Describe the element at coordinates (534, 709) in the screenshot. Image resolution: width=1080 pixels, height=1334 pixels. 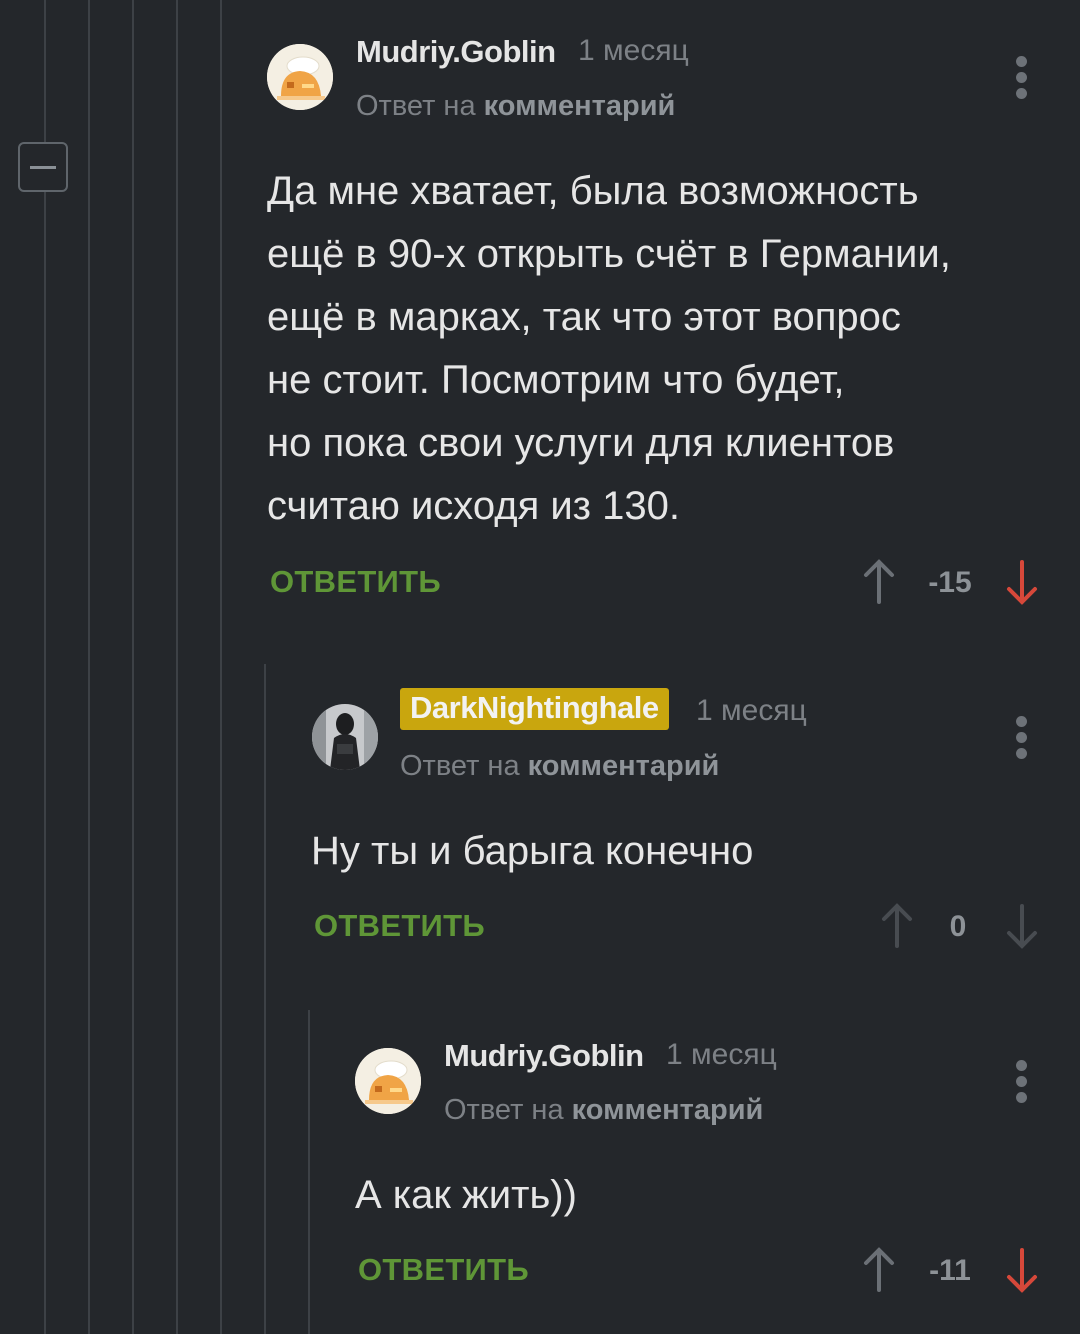
I see `comment-author: DarkNightinghale` at that location.